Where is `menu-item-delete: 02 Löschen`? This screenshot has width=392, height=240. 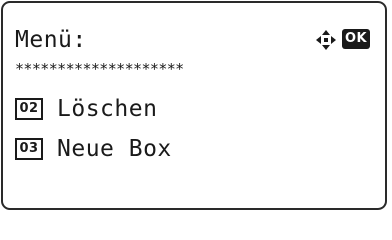 menu-item-delete: 02 Löschen is located at coordinates (86, 109).